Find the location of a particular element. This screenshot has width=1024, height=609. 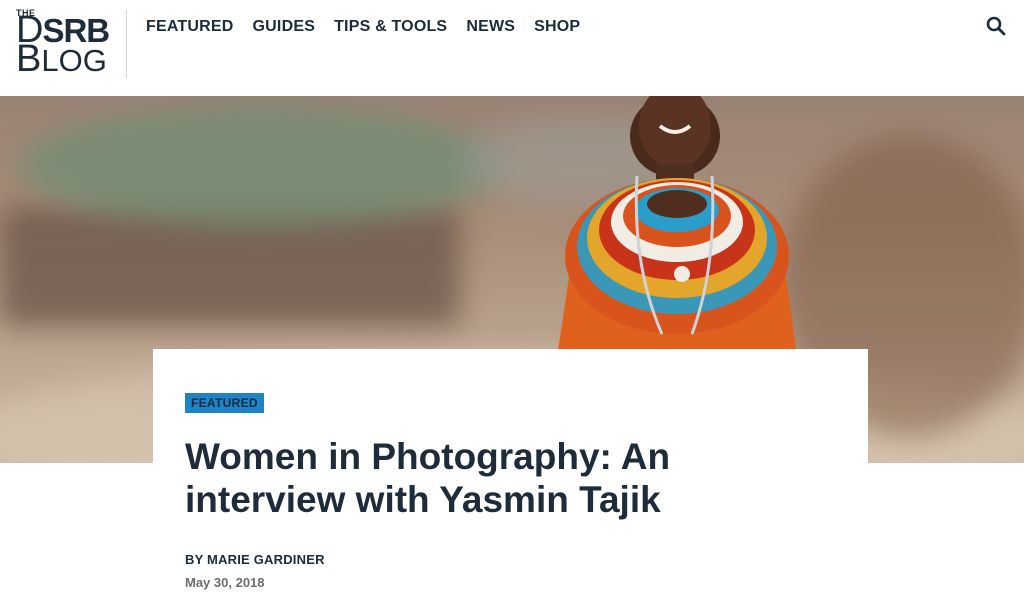

logo-line-2: BLOG is located at coordinates (61, 59).